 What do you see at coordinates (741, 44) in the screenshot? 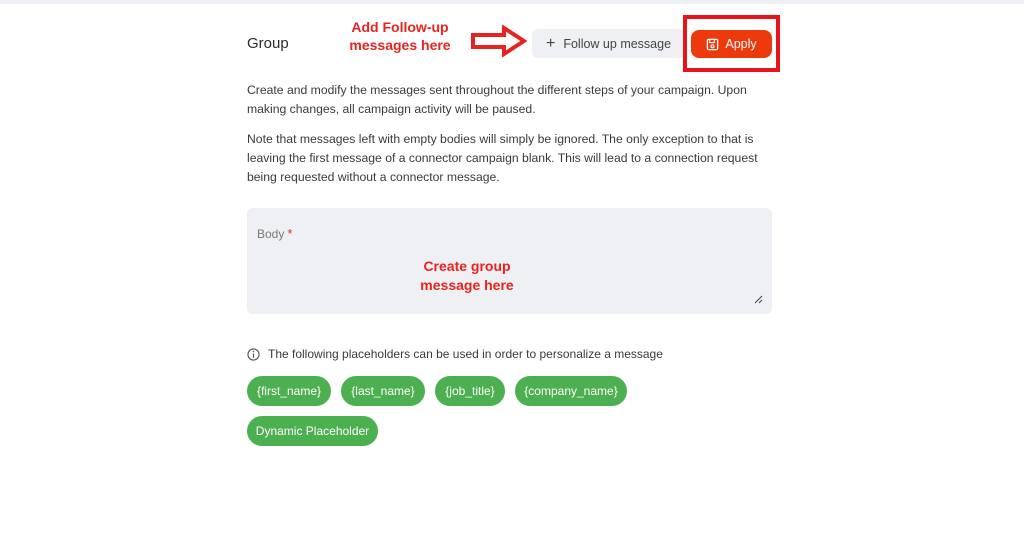
I see `apply-button-label: Apply` at bounding box center [741, 44].